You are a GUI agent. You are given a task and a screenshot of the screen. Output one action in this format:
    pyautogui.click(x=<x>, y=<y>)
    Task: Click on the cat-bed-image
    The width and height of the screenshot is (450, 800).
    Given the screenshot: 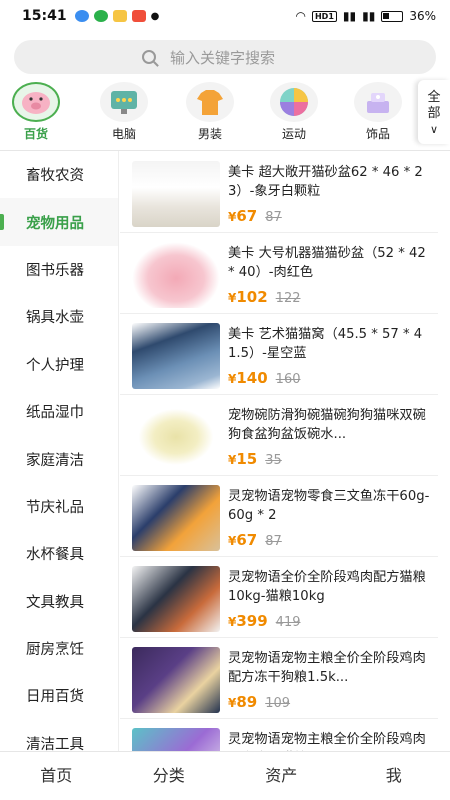 What is the action you would take?
    pyautogui.click(x=176, y=356)
    